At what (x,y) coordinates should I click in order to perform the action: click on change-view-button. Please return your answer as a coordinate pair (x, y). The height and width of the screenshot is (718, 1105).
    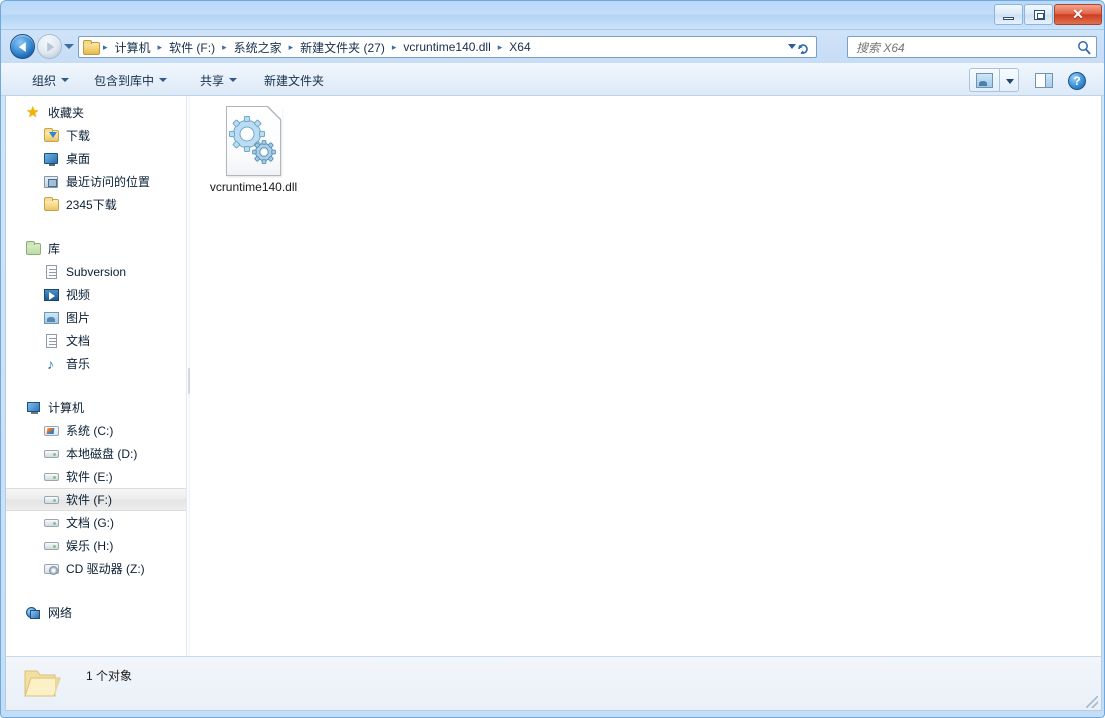
    Looking at the image, I should click on (984, 80).